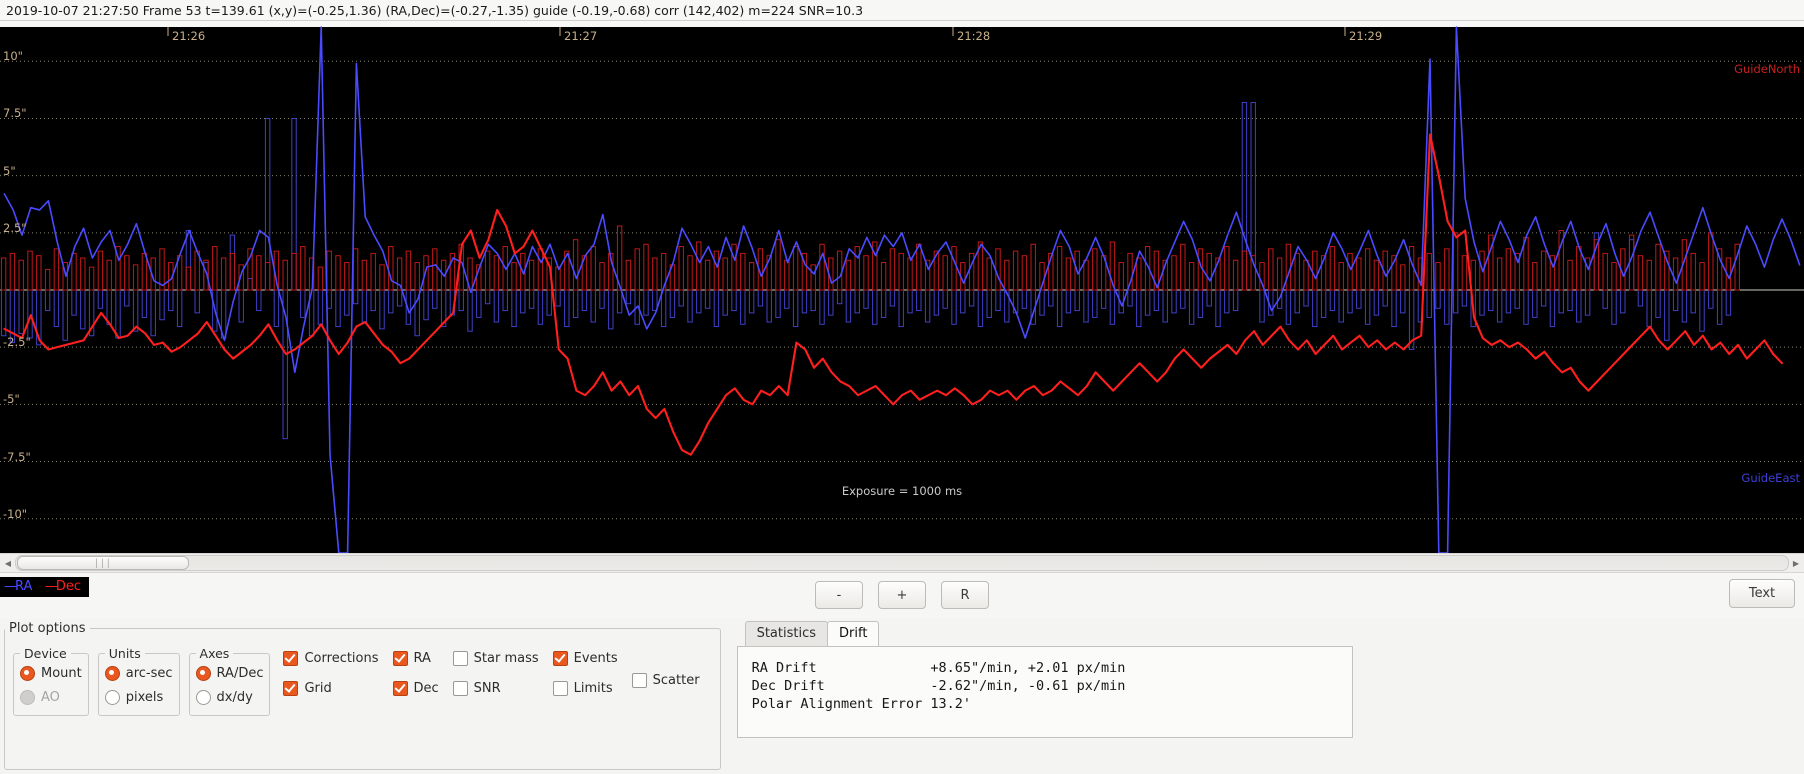 The width and height of the screenshot is (1804, 774). What do you see at coordinates (144, 697) in the screenshot?
I see `radio-pixels-label: pixels` at bounding box center [144, 697].